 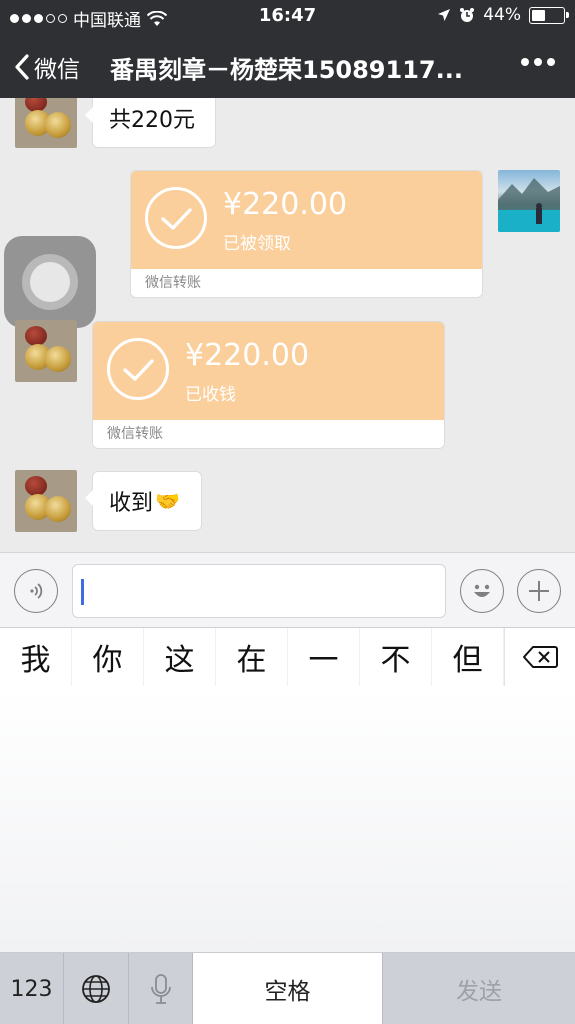 What do you see at coordinates (50, 282) in the screenshot?
I see `assistive-touch-button` at bounding box center [50, 282].